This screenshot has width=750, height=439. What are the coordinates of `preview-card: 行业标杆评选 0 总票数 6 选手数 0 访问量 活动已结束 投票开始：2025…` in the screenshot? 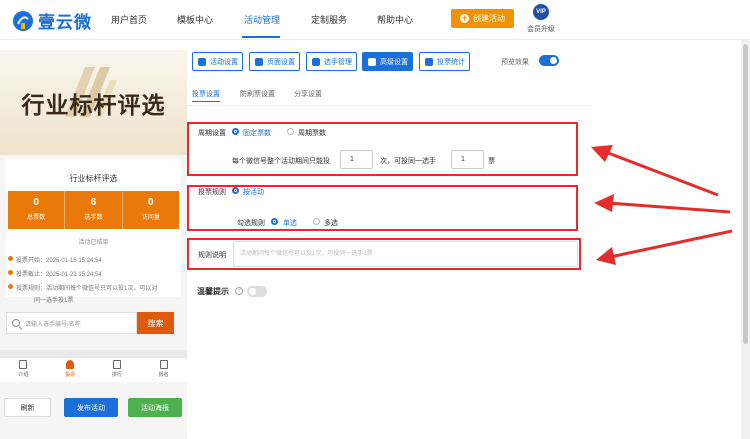 It's located at (93, 228).